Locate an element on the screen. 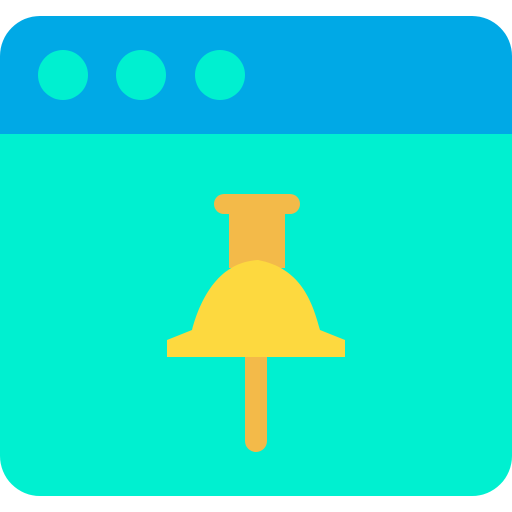 This screenshot has height=512, width=512. pushpin-neck is located at coordinates (257, 238).